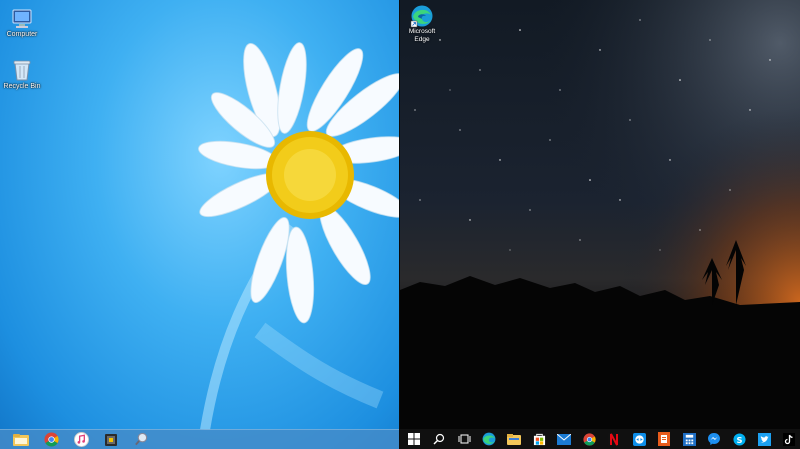 This screenshot has height=449, width=800. I want to click on tiktok-icon, so click(789, 439).